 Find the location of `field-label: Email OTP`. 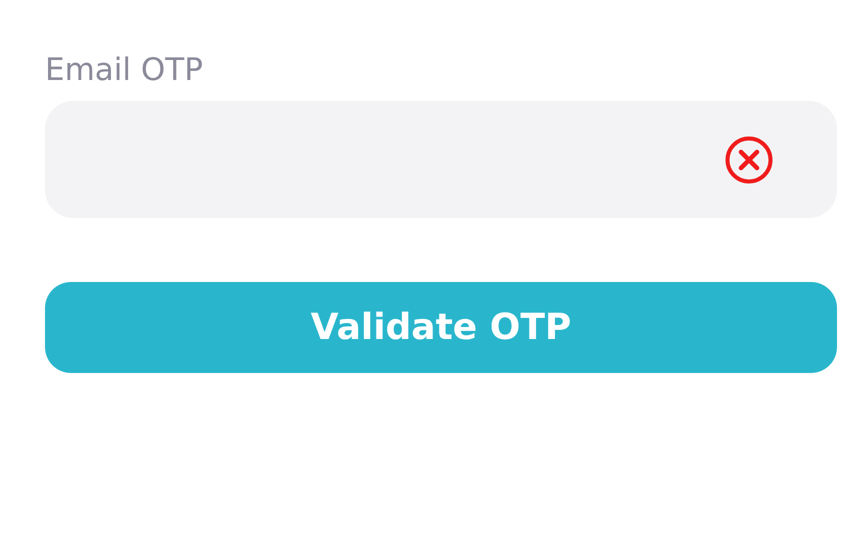

field-label: Email OTP is located at coordinates (124, 71).